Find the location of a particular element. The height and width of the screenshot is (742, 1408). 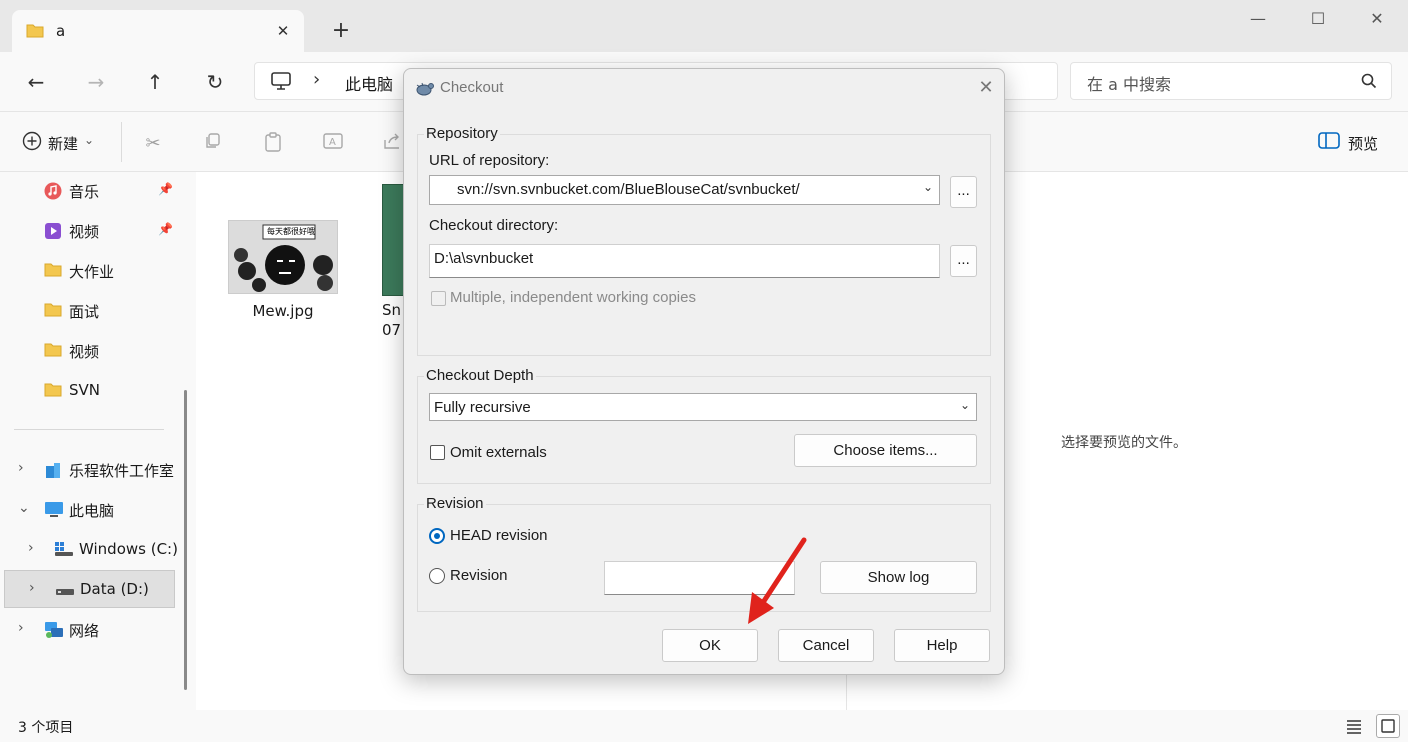

file-item-mew: 每天都很好哦 Mew.jpg is located at coordinates (283, 270).